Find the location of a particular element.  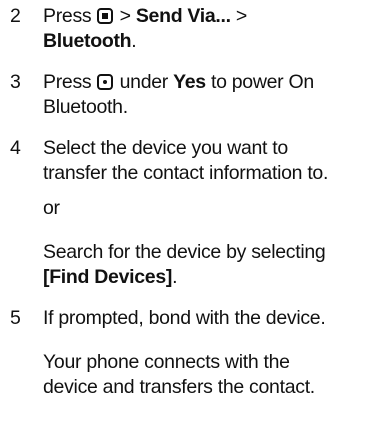

step-text: If prompted, bond with the device. is located at coordinates (208, 318).